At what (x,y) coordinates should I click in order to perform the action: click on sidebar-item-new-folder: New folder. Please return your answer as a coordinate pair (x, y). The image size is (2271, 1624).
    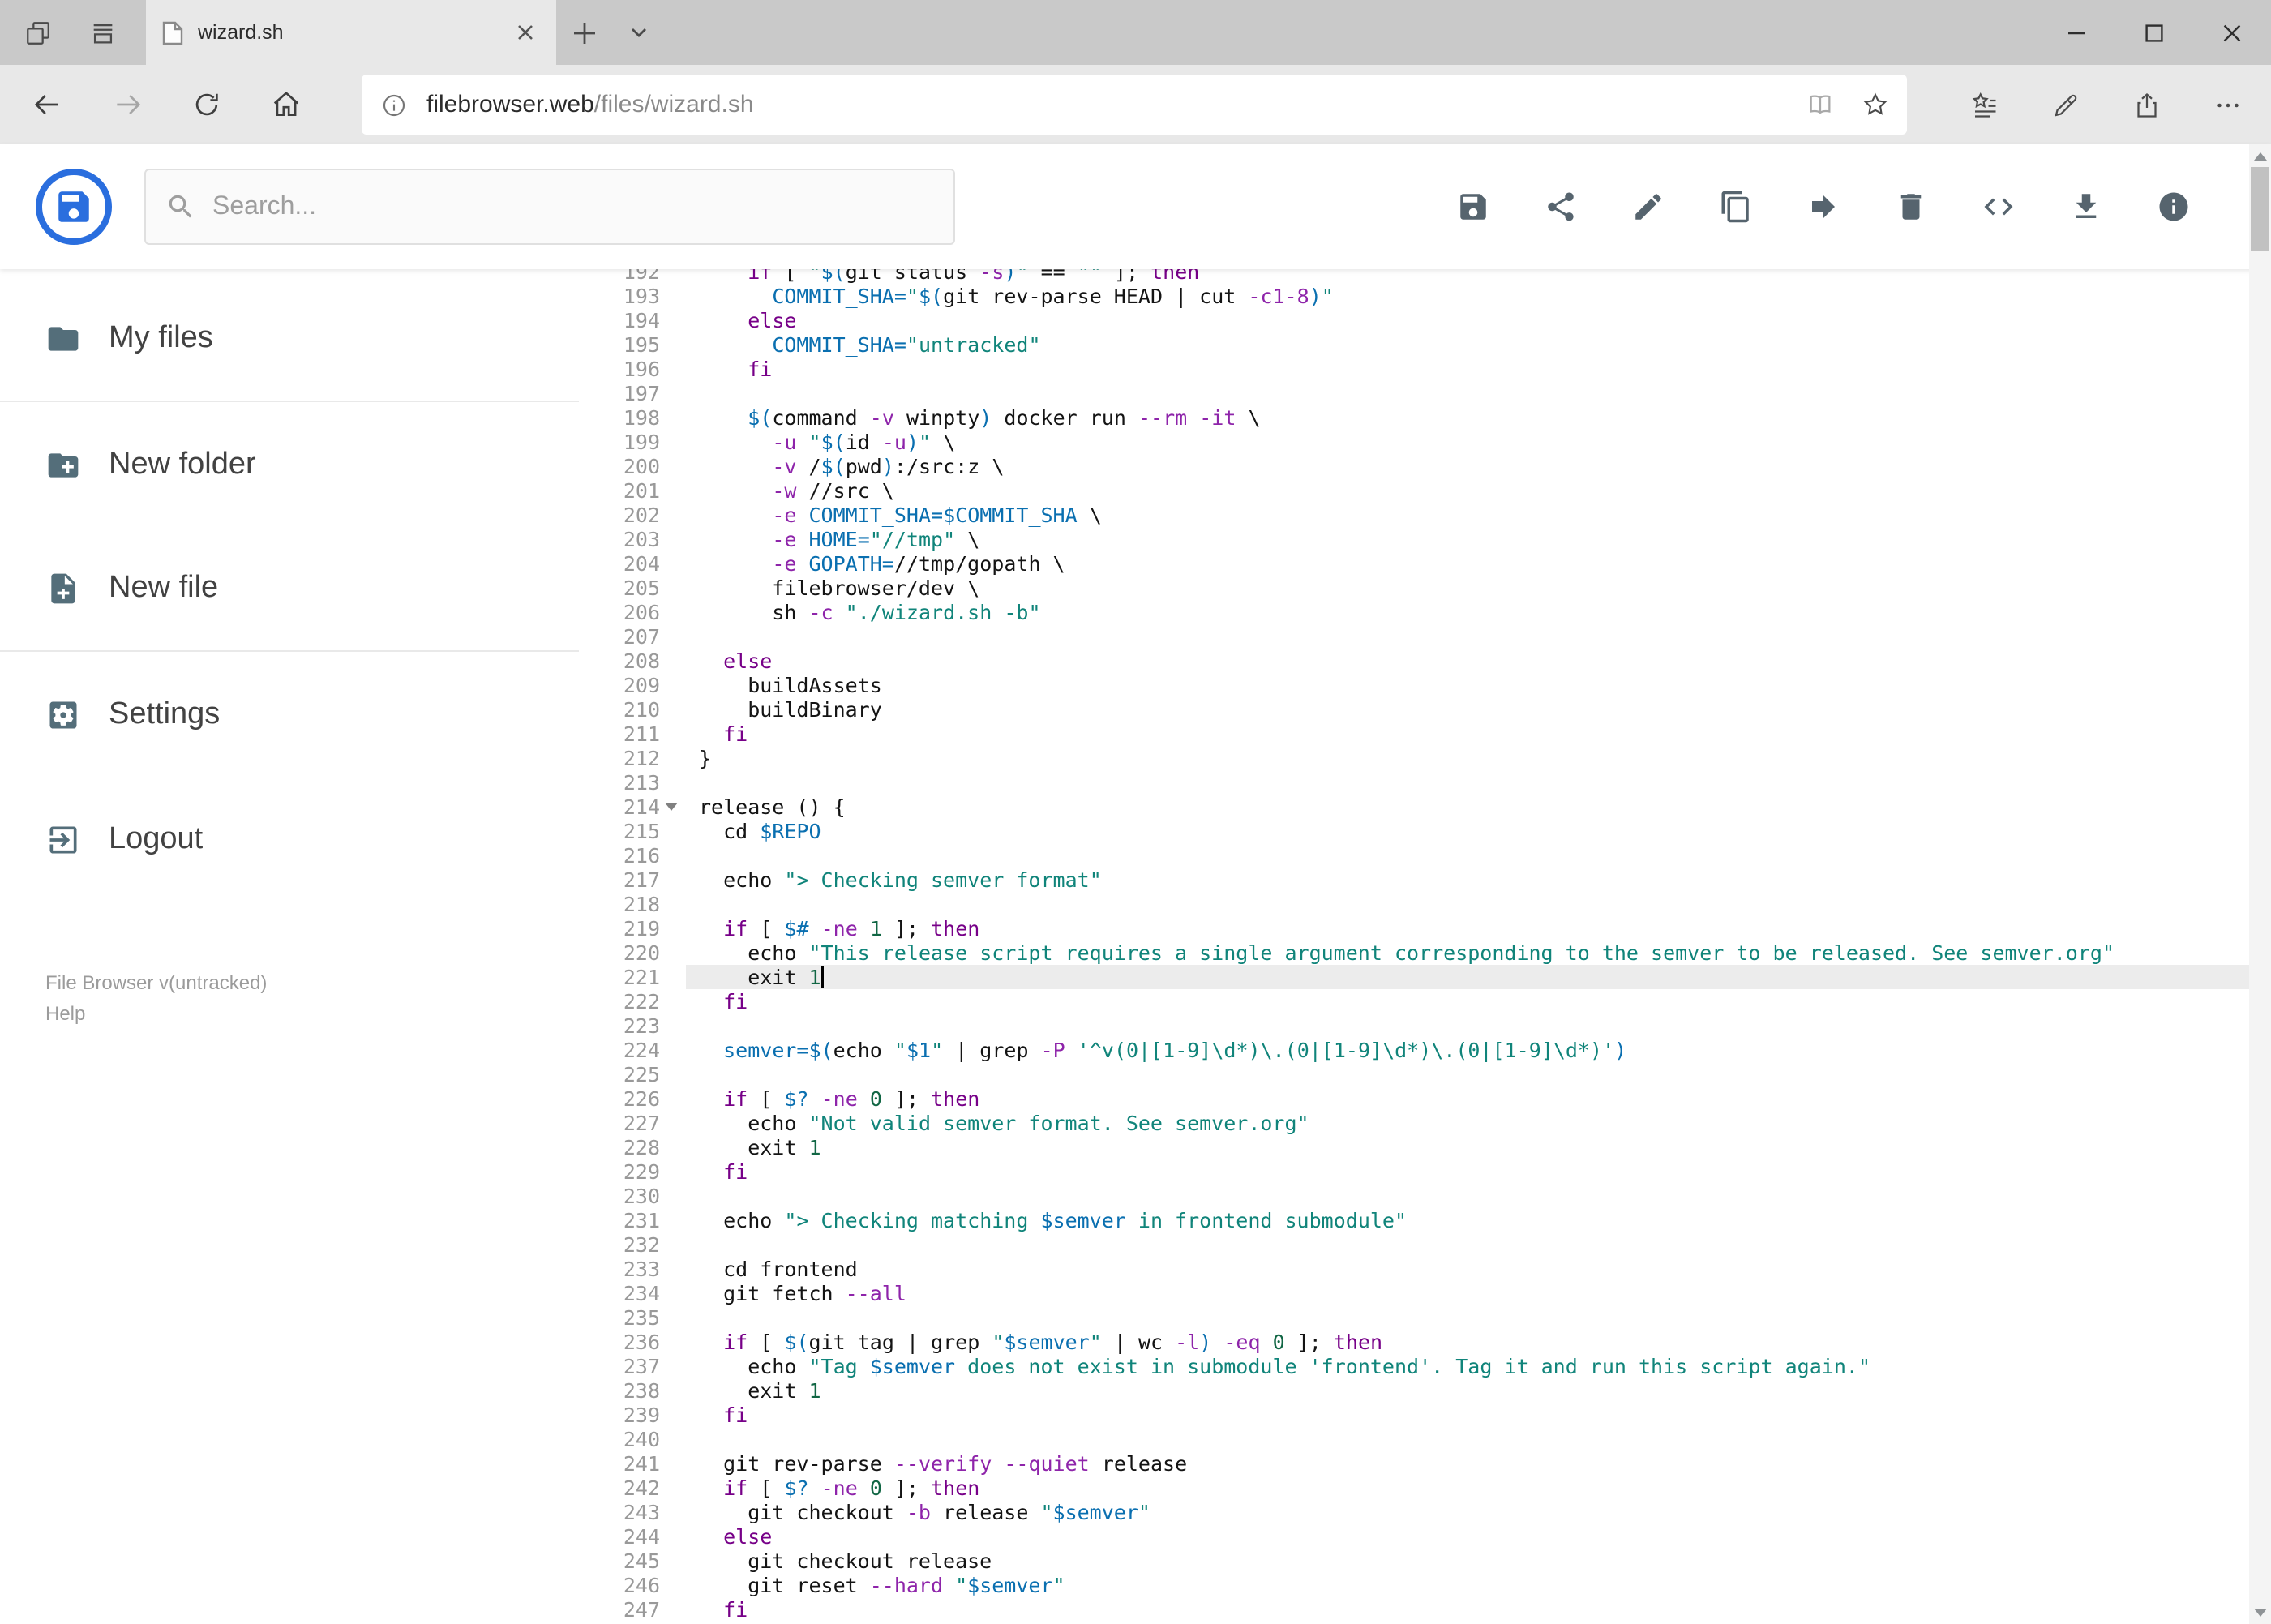
    Looking at the image, I should click on (289, 465).